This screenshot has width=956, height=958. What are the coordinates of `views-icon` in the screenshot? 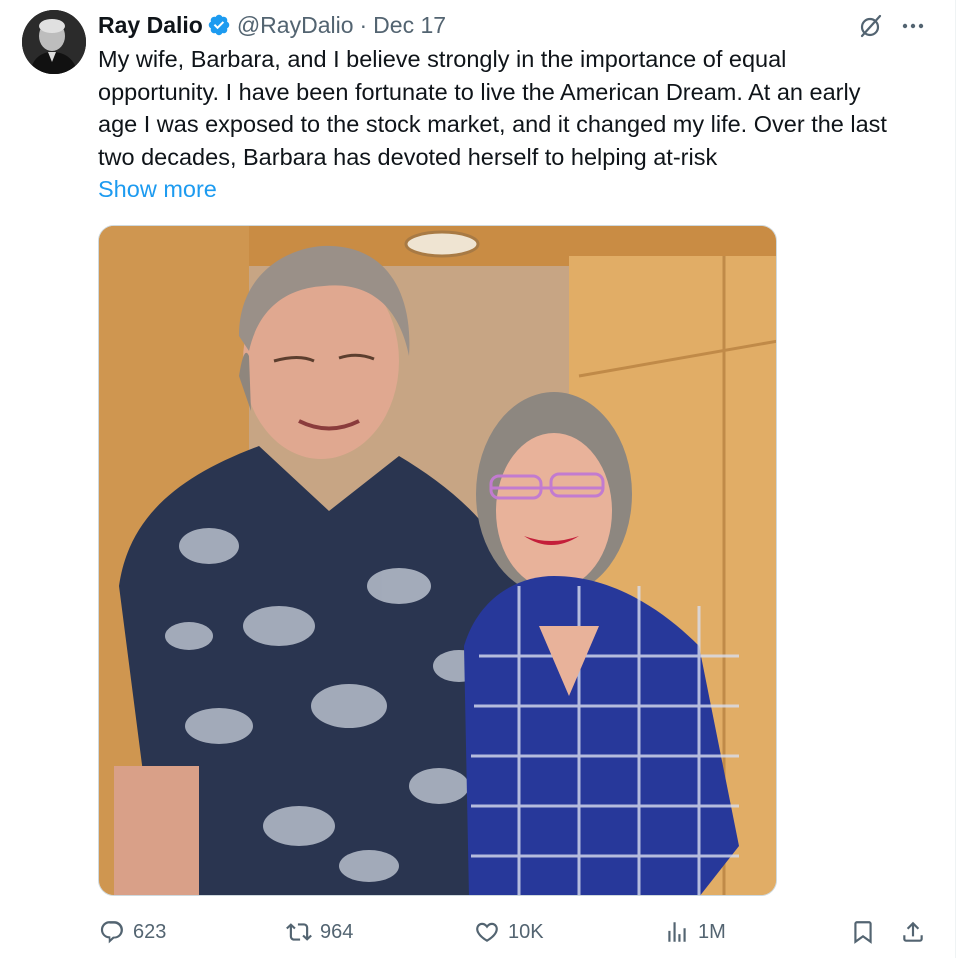 It's located at (677, 932).